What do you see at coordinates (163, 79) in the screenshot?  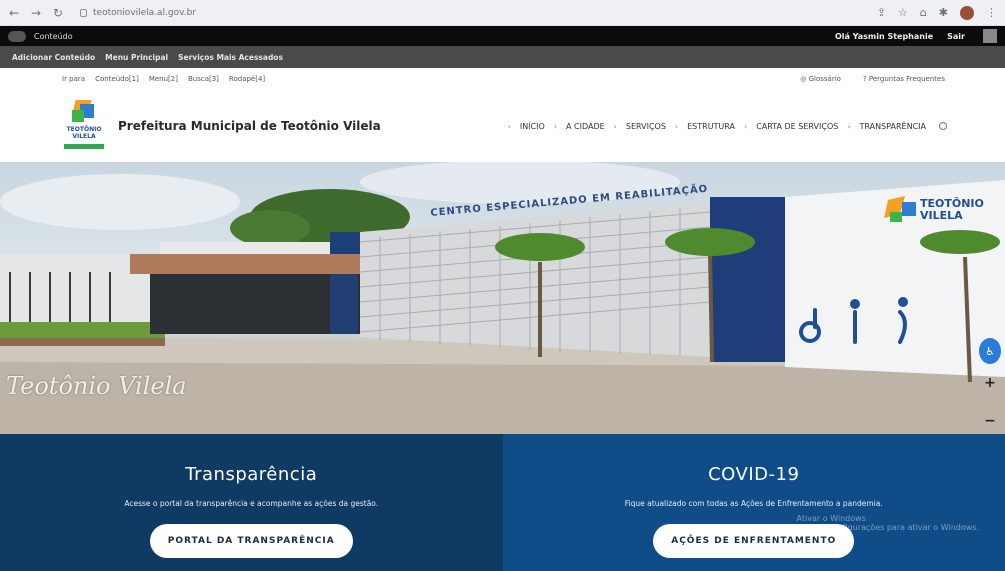 I see `skip-menu-link: Menu[2]` at bounding box center [163, 79].